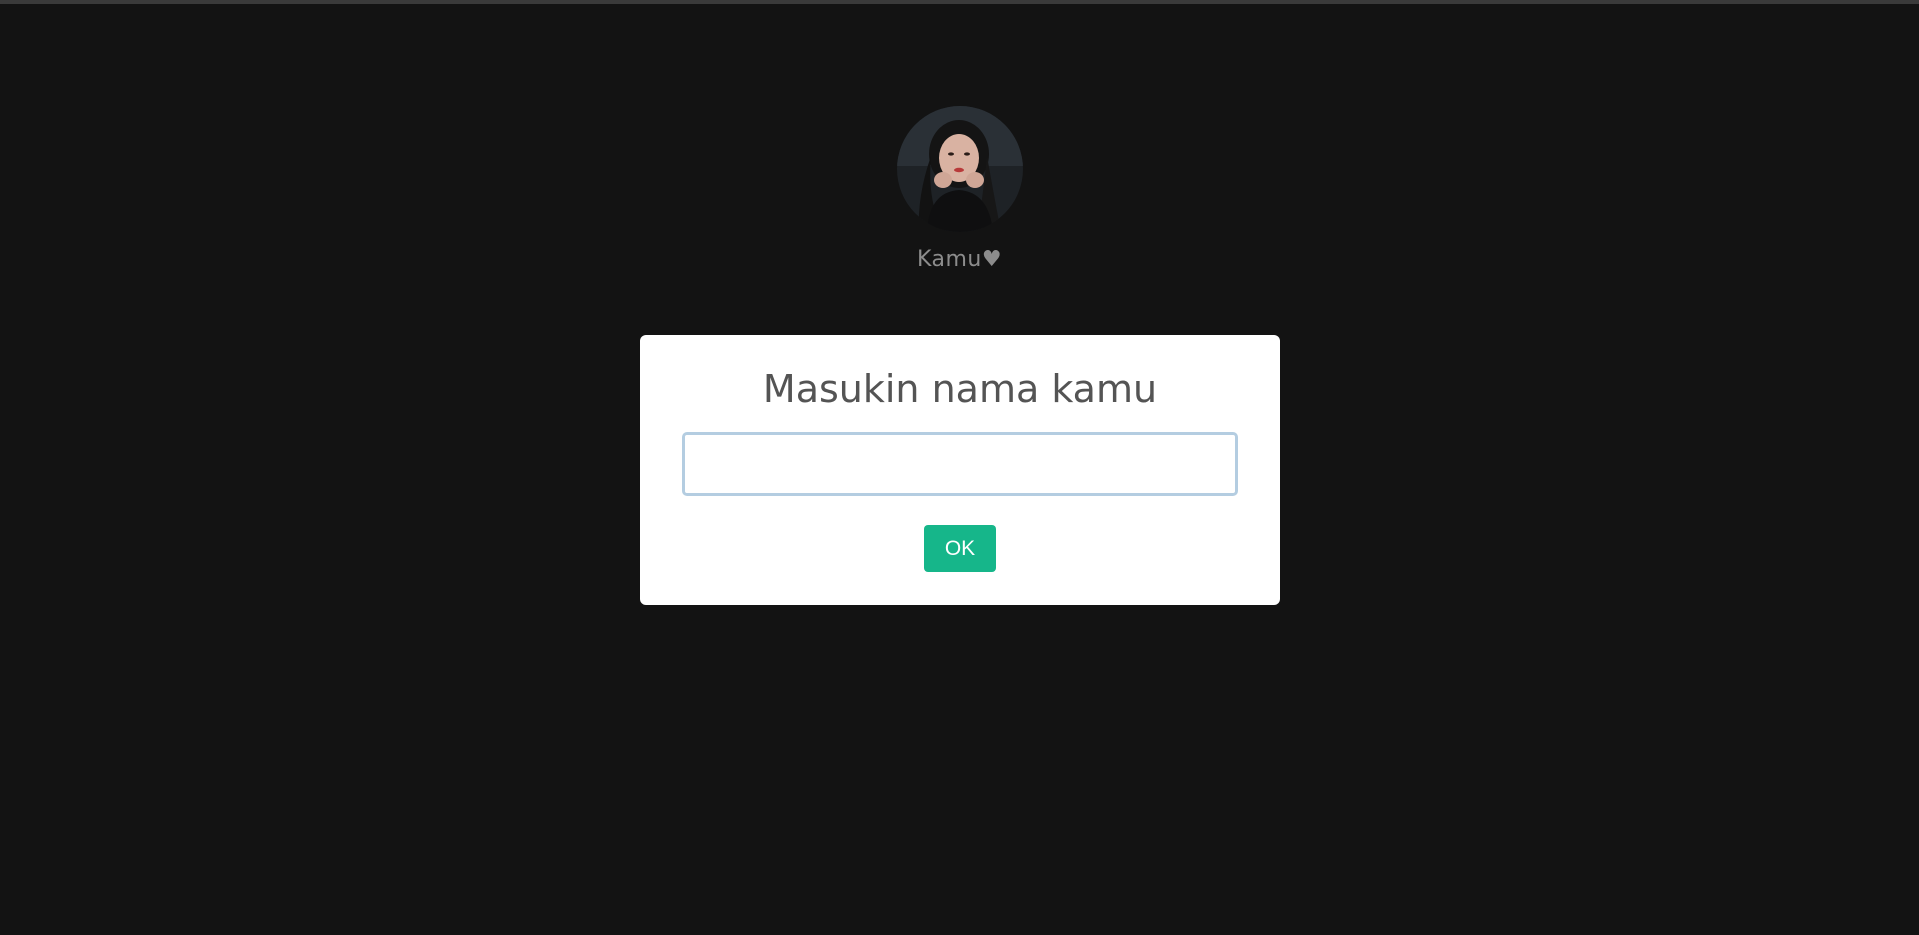 The image size is (1919, 935). I want to click on avatar-photo, so click(959, 169).